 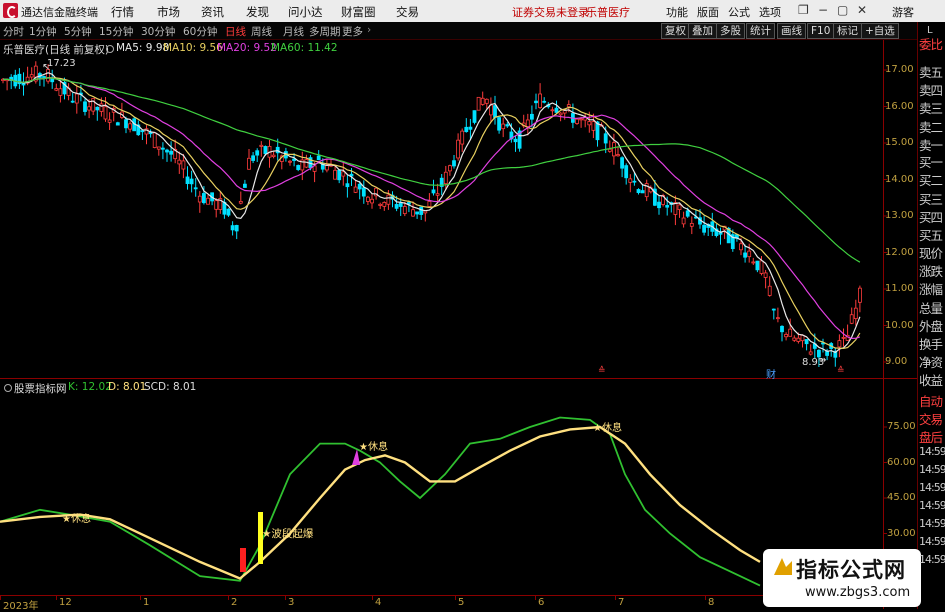 What do you see at coordinates (234, 602) in the screenshot?
I see `x-axis-label: 2` at bounding box center [234, 602].